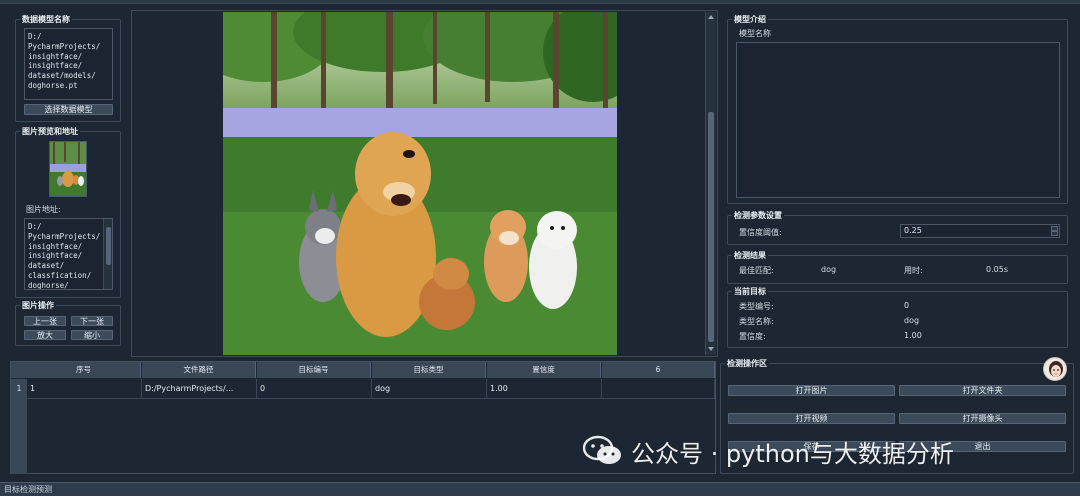  Describe the element at coordinates (756, 306) in the screenshot. I see `type-id-label: 类型编号:` at that location.